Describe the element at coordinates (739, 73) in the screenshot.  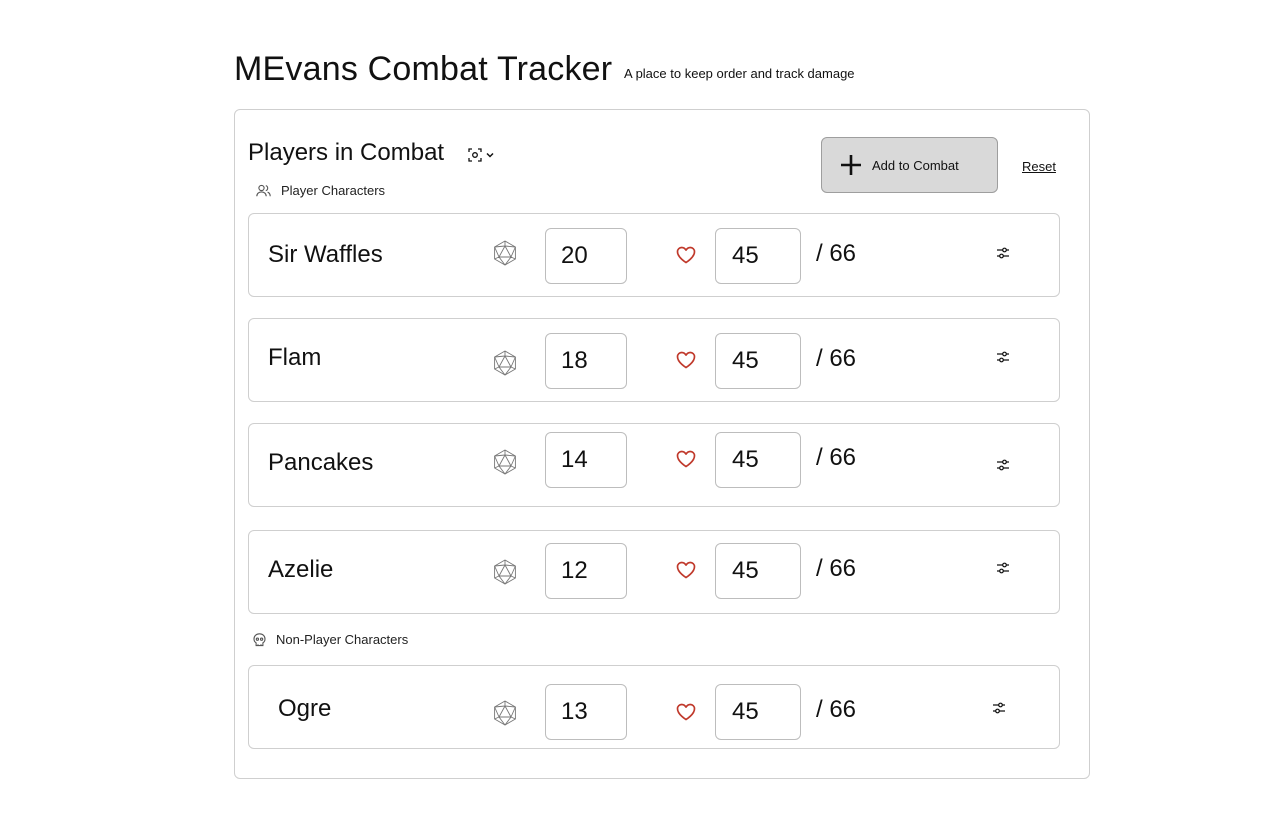
I see `app-subtitle: A place to keep order and track damage` at that location.